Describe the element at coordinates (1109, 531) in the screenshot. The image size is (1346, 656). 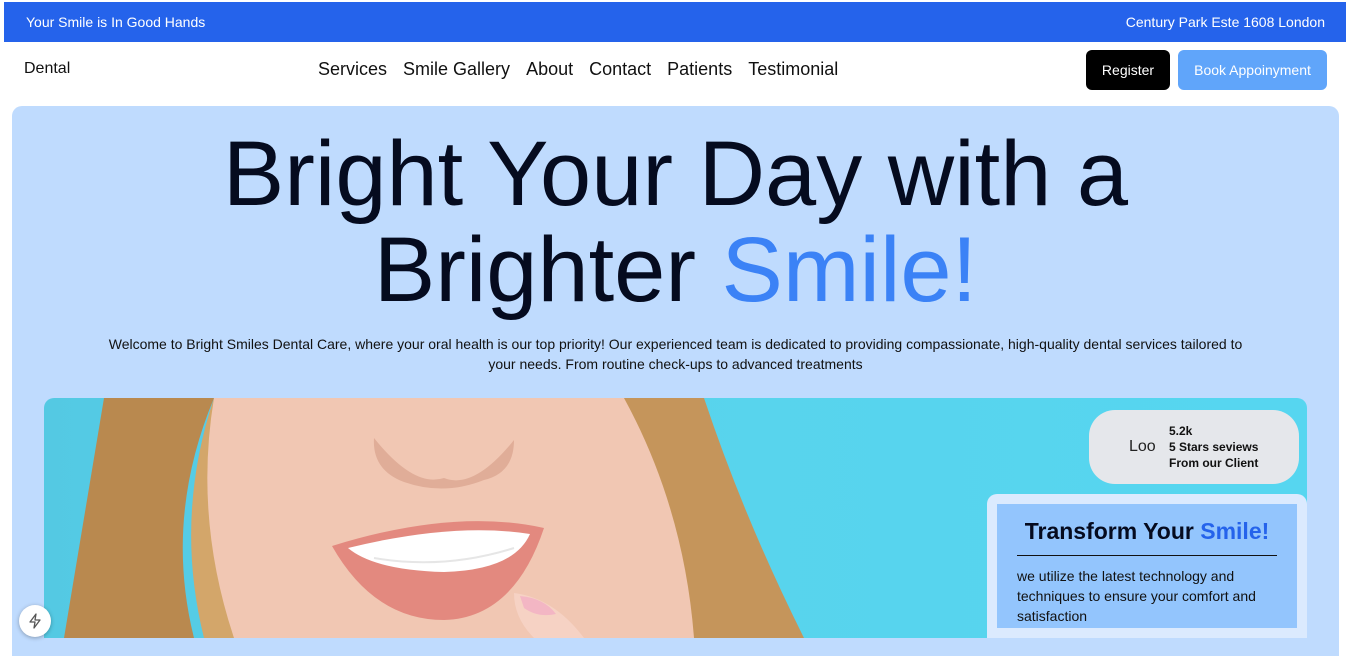
I see `card-title-main: Transform Your` at that location.